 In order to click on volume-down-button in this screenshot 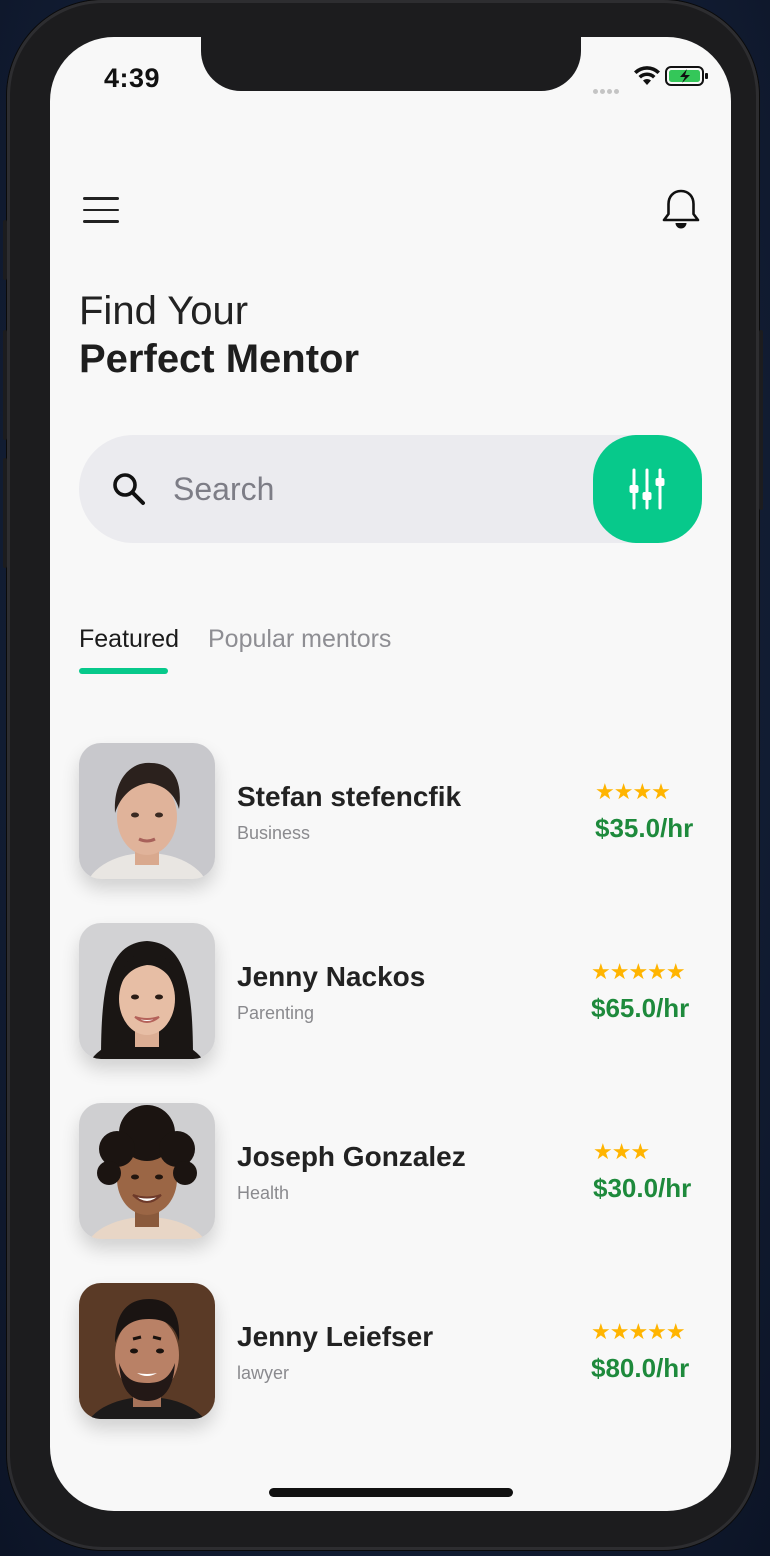, I will do `click(5, 513)`.